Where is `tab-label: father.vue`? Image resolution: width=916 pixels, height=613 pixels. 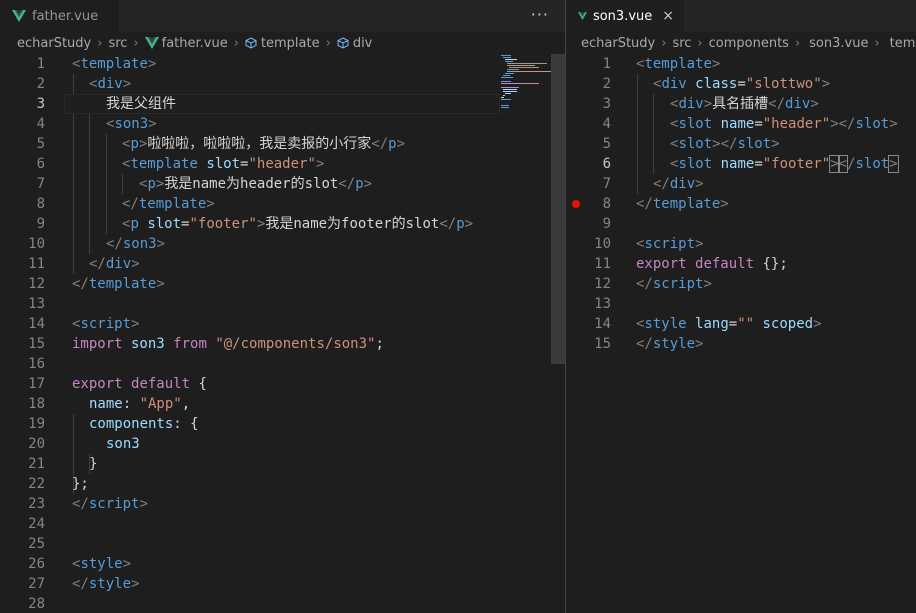 tab-label: father.vue is located at coordinates (65, 16).